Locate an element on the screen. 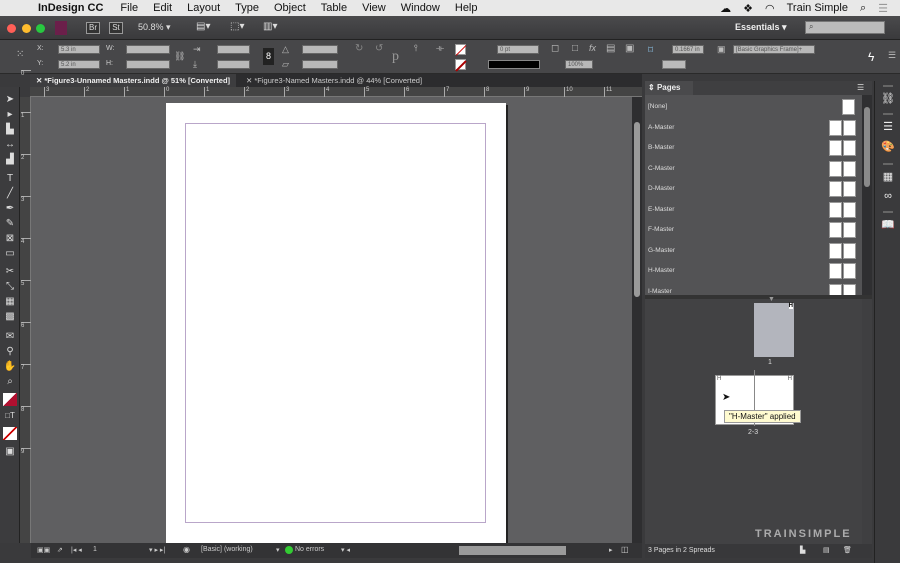 This screenshot has width=900, height=563. menu-edit: Edit is located at coordinates (162, 8).